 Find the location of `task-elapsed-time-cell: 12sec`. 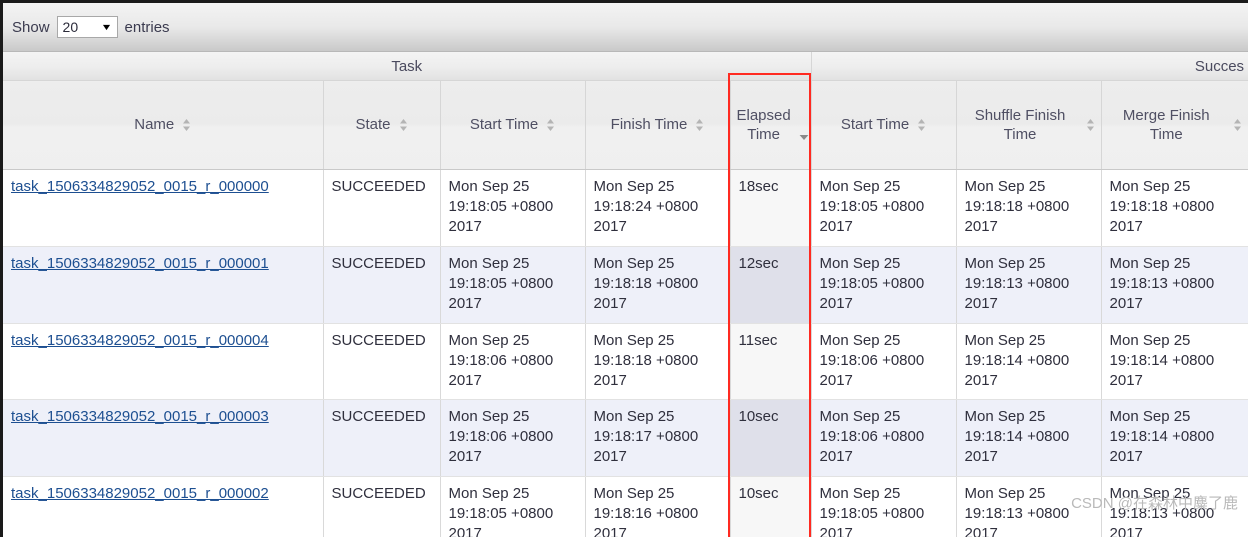

task-elapsed-time-cell: 12sec is located at coordinates (771, 285).